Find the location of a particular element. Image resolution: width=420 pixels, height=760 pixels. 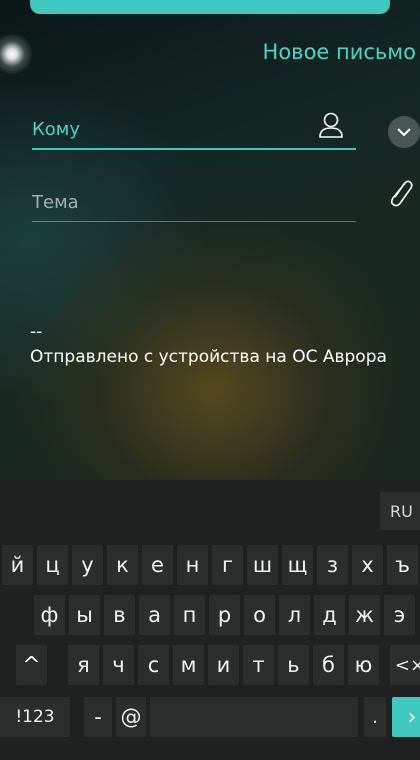

language-key: RU is located at coordinates (400, 511).